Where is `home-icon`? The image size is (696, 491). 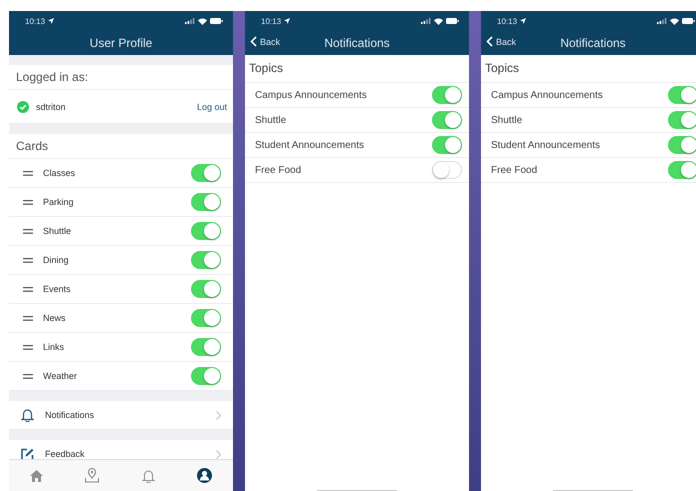 home-icon is located at coordinates (37, 476).